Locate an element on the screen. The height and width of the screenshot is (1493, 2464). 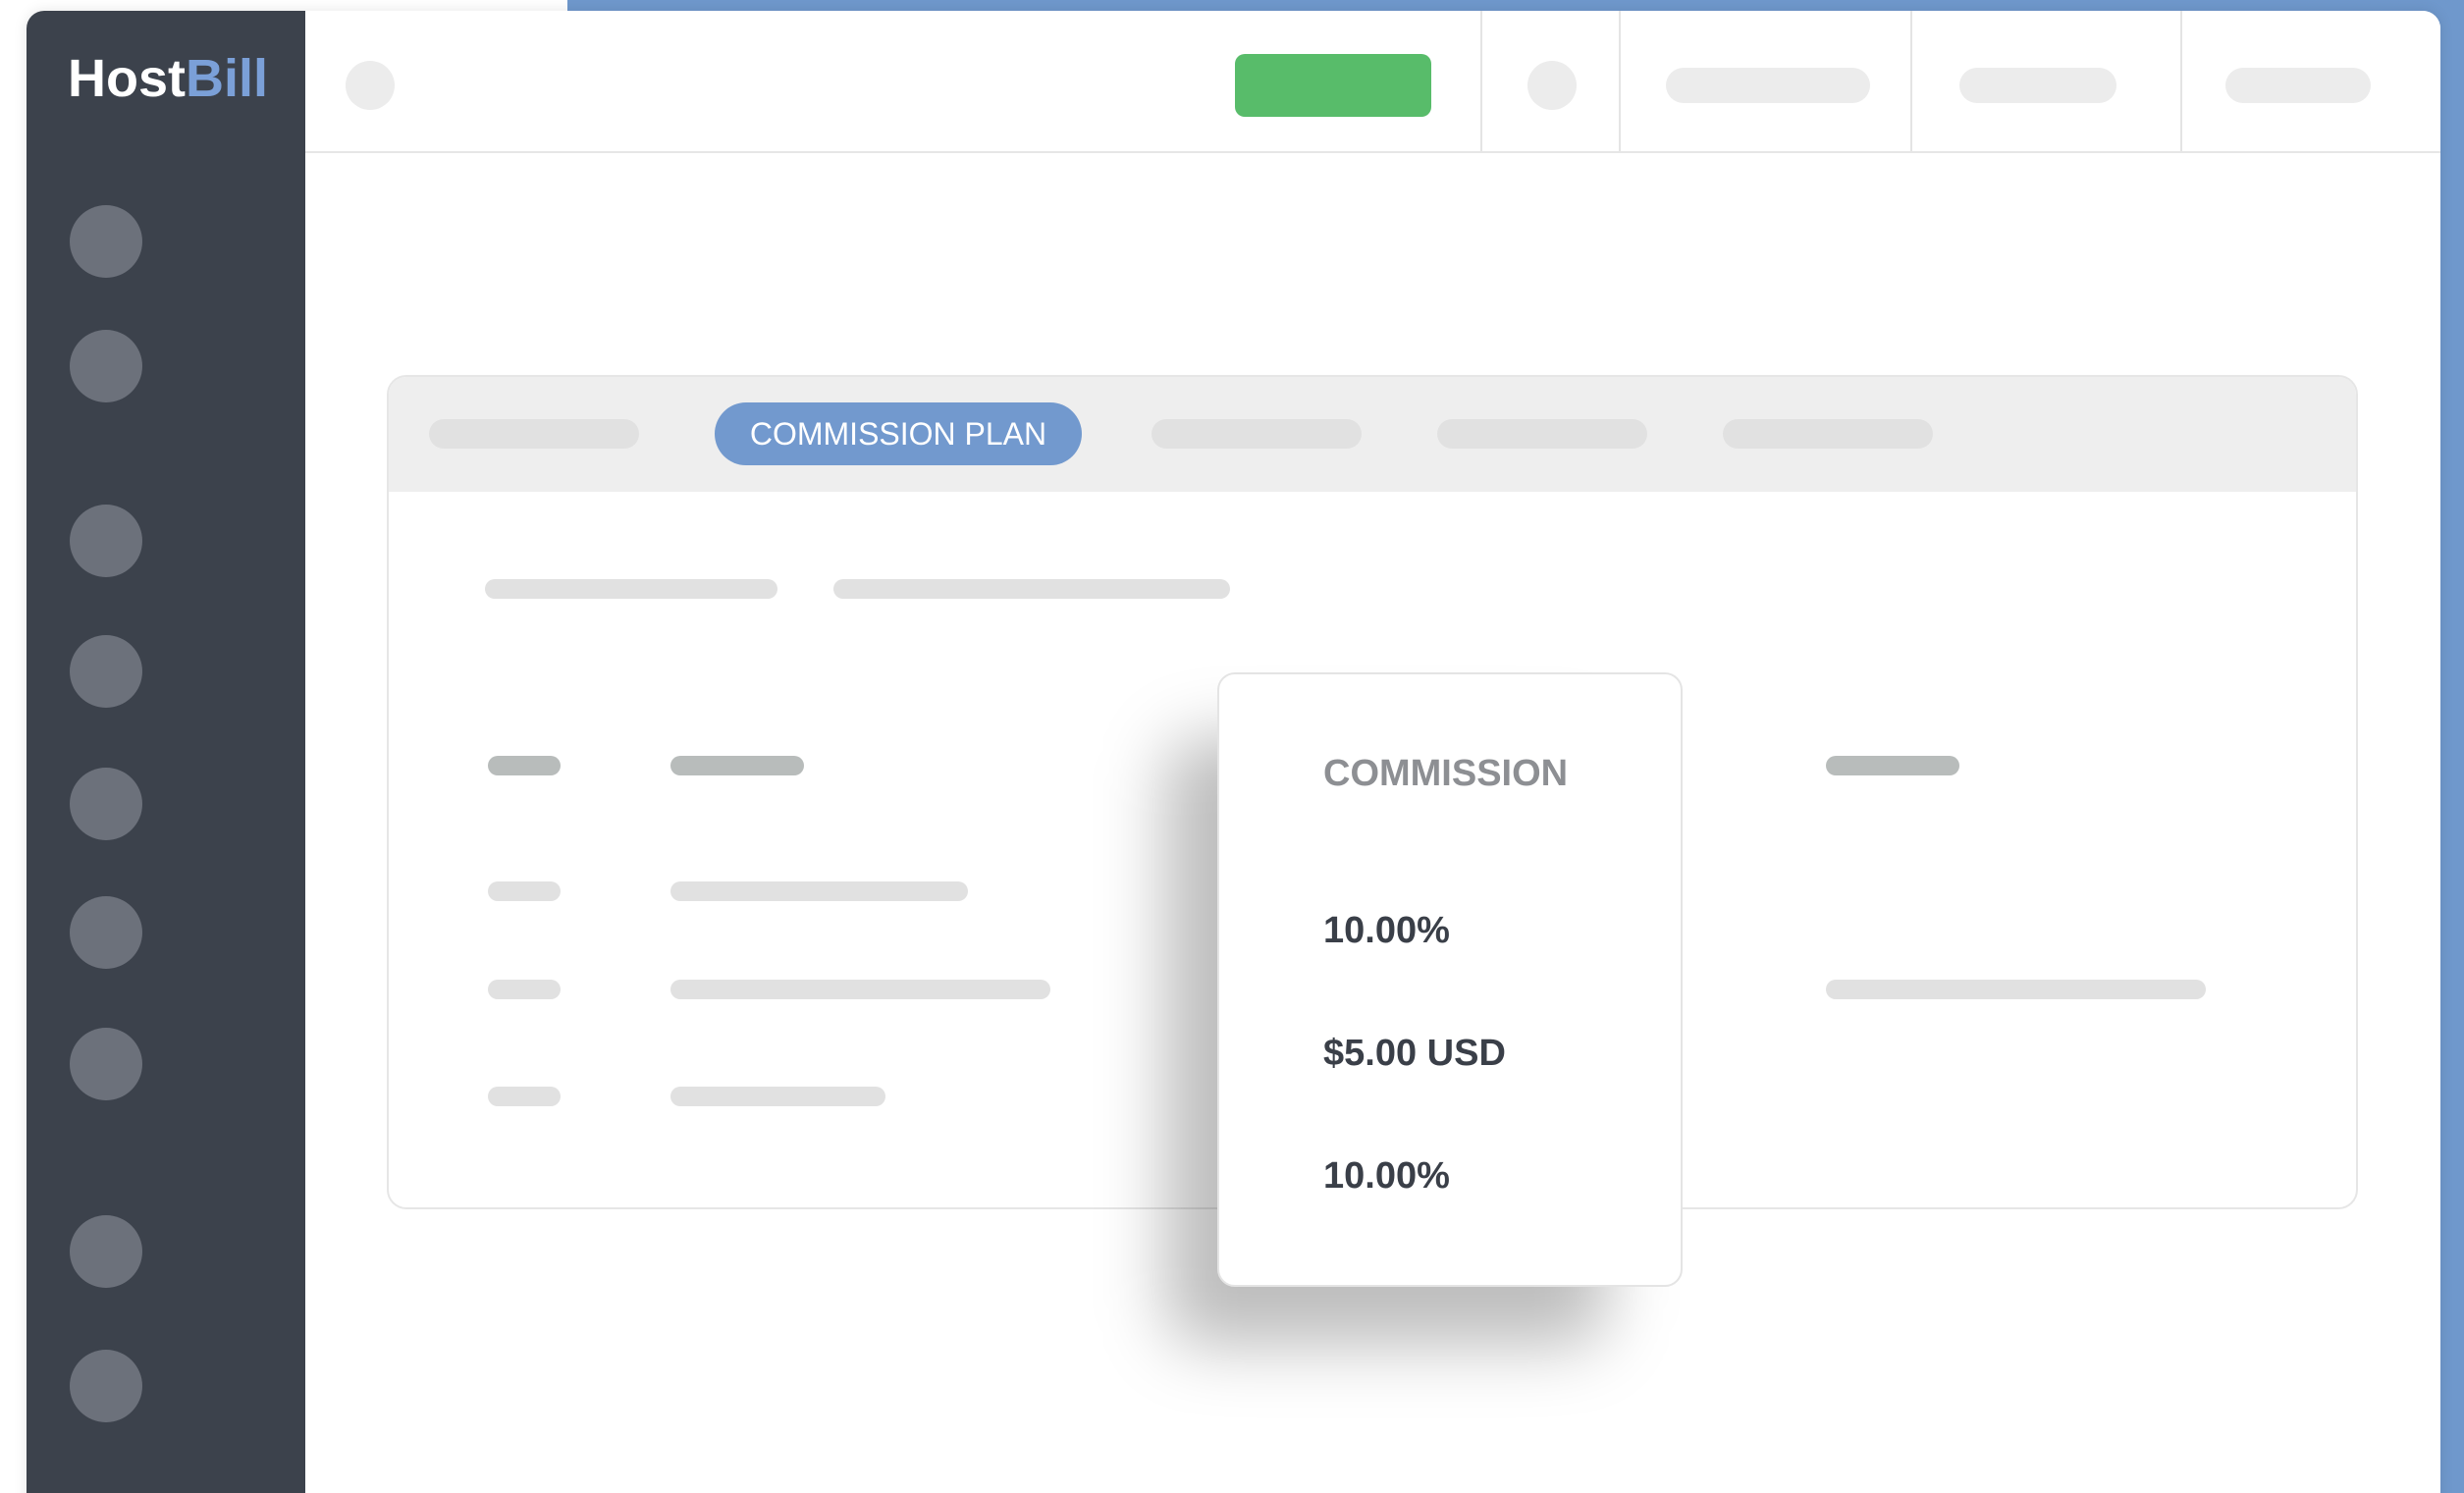
hostbill-logo: HostBill is located at coordinates (168, 78).